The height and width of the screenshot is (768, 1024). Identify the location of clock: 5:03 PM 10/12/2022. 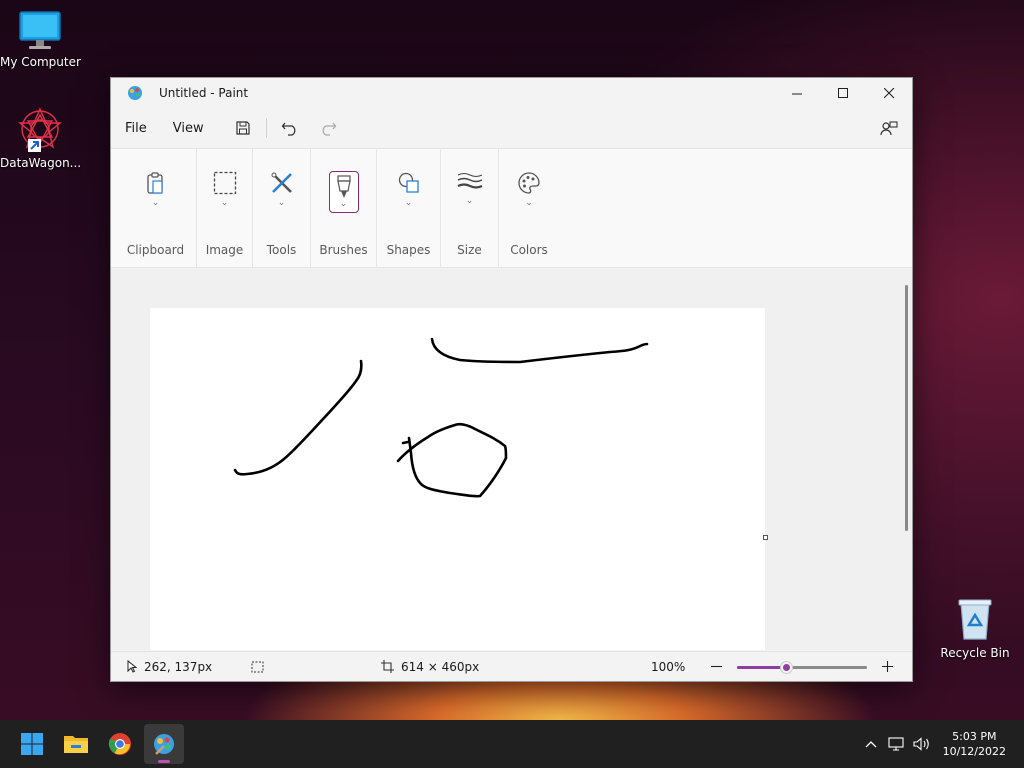
(974, 744).